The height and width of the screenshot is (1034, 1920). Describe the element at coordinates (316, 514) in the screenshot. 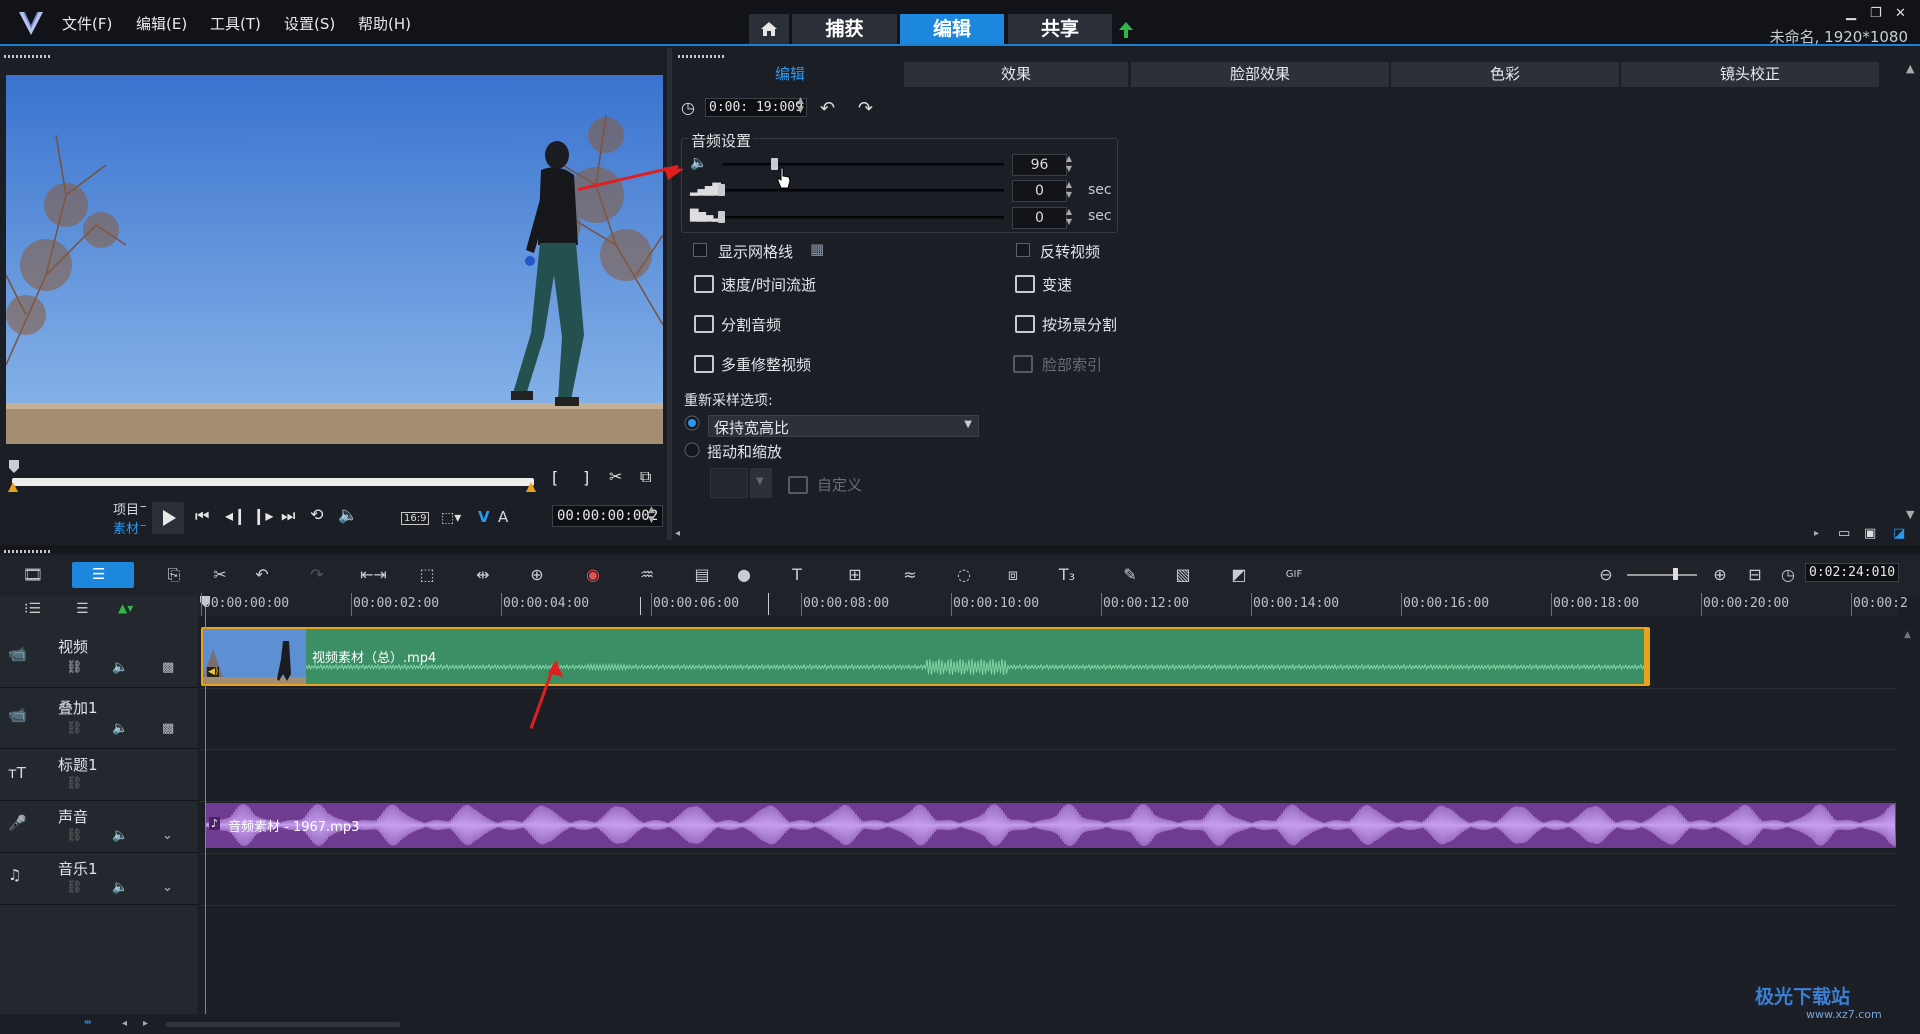

I see `repeat-icon: ⟲` at that location.